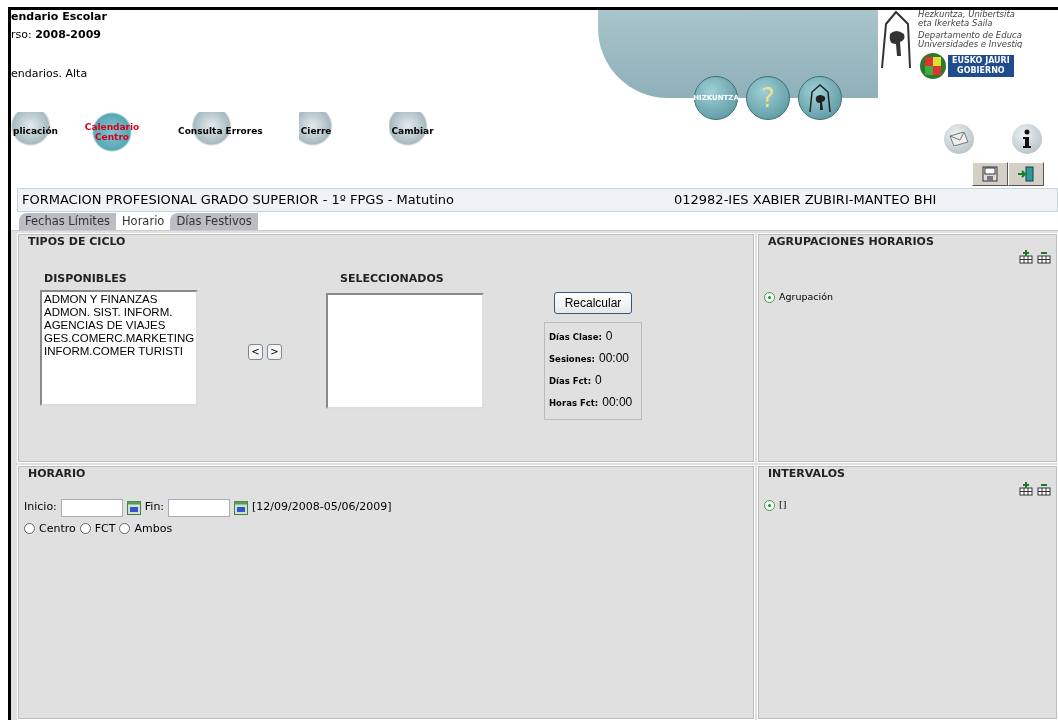  Describe the element at coordinates (154, 507) in the screenshot. I see `field-label: Fin:` at that location.